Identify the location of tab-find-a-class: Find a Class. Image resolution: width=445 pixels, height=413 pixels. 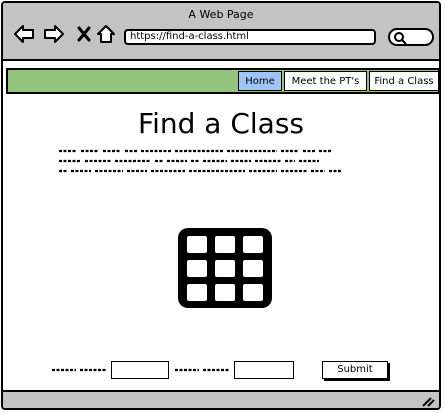
(404, 81).